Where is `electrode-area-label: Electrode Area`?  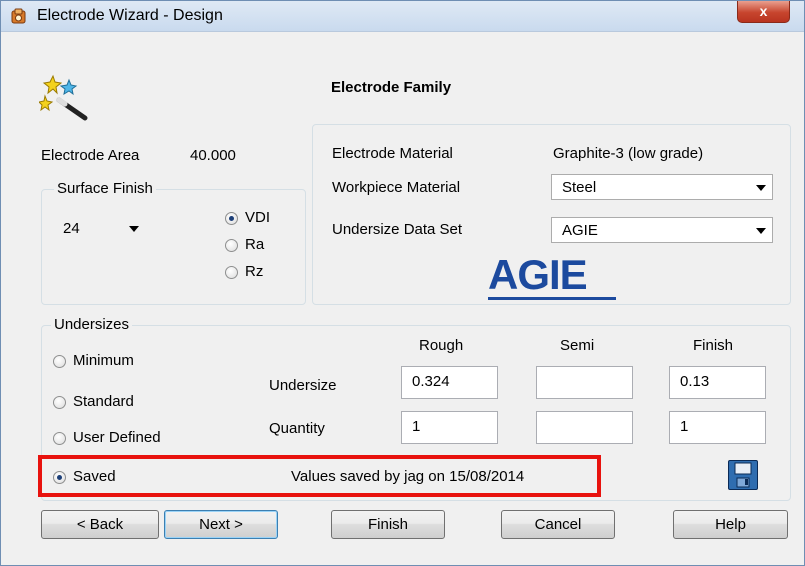
electrode-area-label: Electrode Area is located at coordinates (90, 155).